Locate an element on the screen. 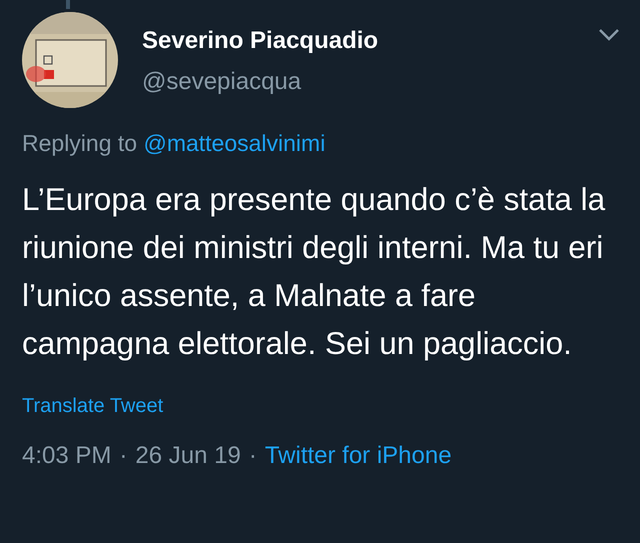 The image size is (640, 543). reply-line: Replying to @matteosalvinimi is located at coordinates (174, 143).